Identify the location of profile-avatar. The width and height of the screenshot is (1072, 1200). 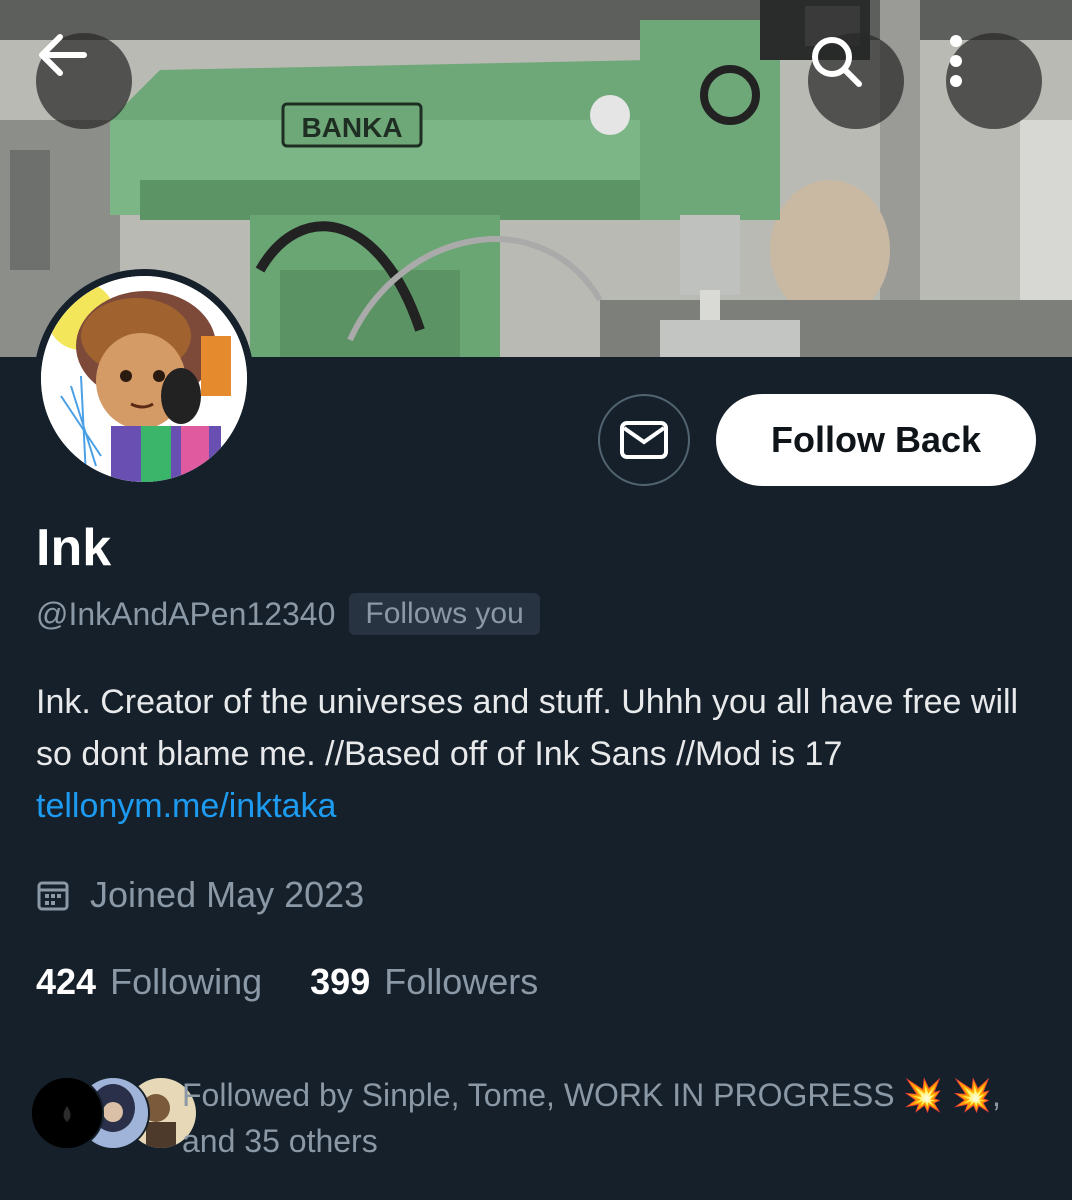
(144, 379).